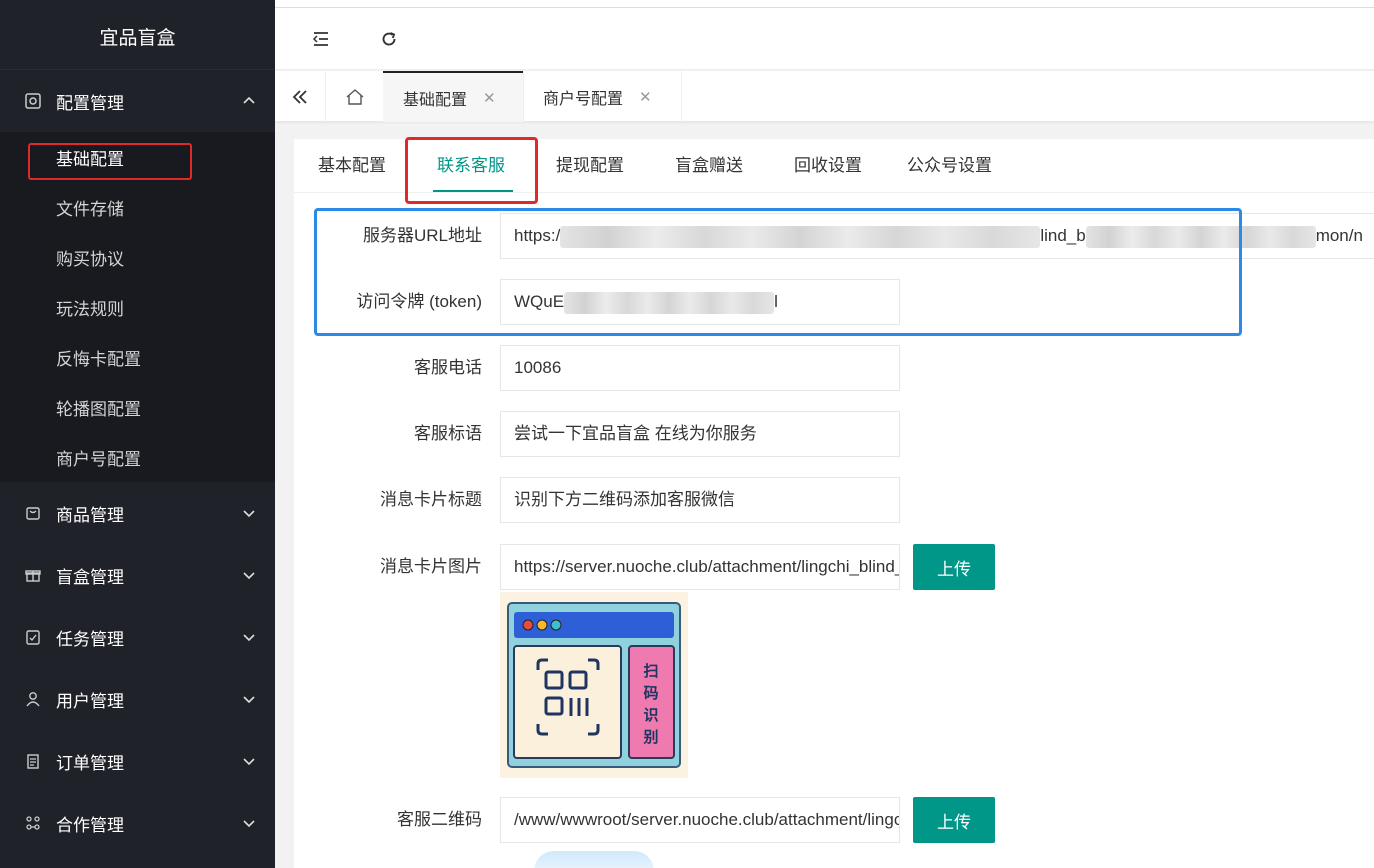 The height and width of the screenshot is (868, 1374). What do you see at coordinates (98, 359) in the screenshot?
I see `sidebar-item-label: 反悔卡配置` at bounding box center [98, 359].